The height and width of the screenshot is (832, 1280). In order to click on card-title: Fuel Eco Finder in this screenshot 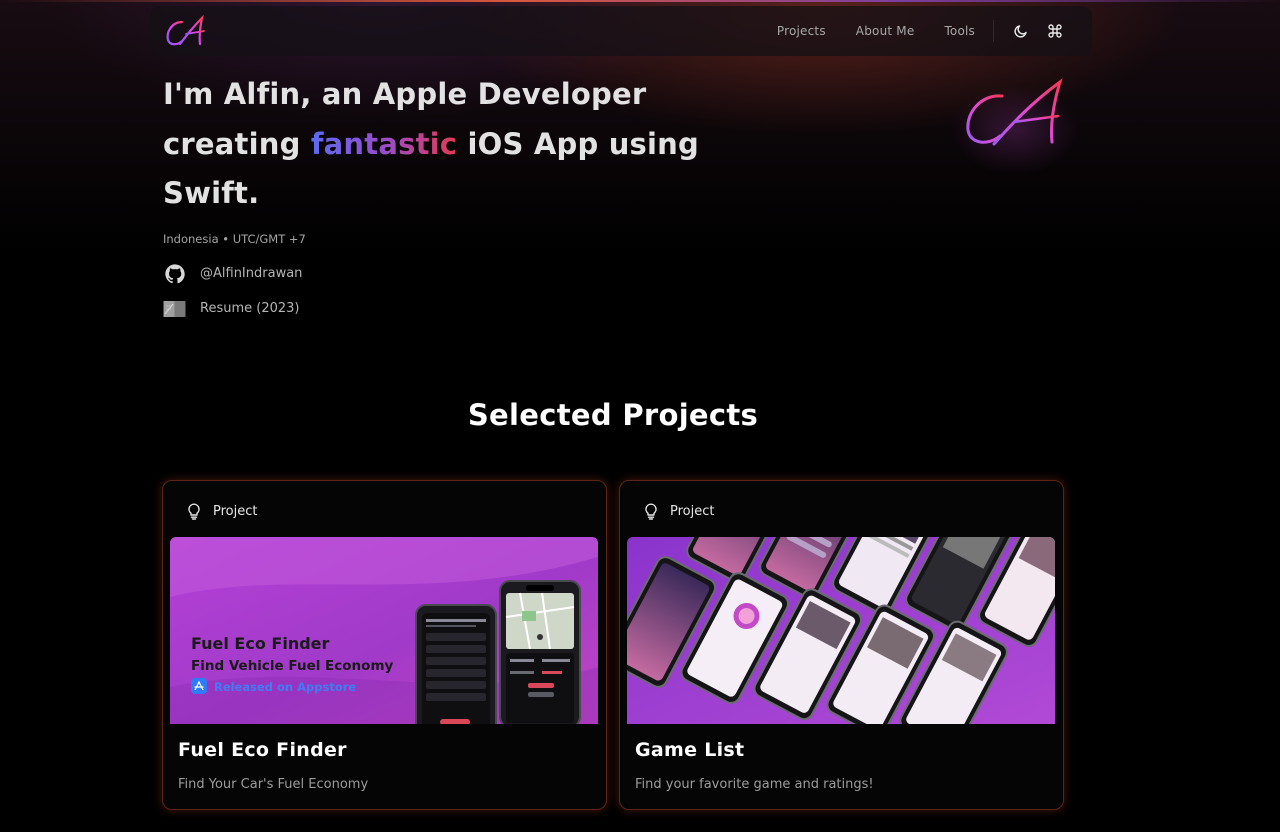, I will do `click(262, 750)`.